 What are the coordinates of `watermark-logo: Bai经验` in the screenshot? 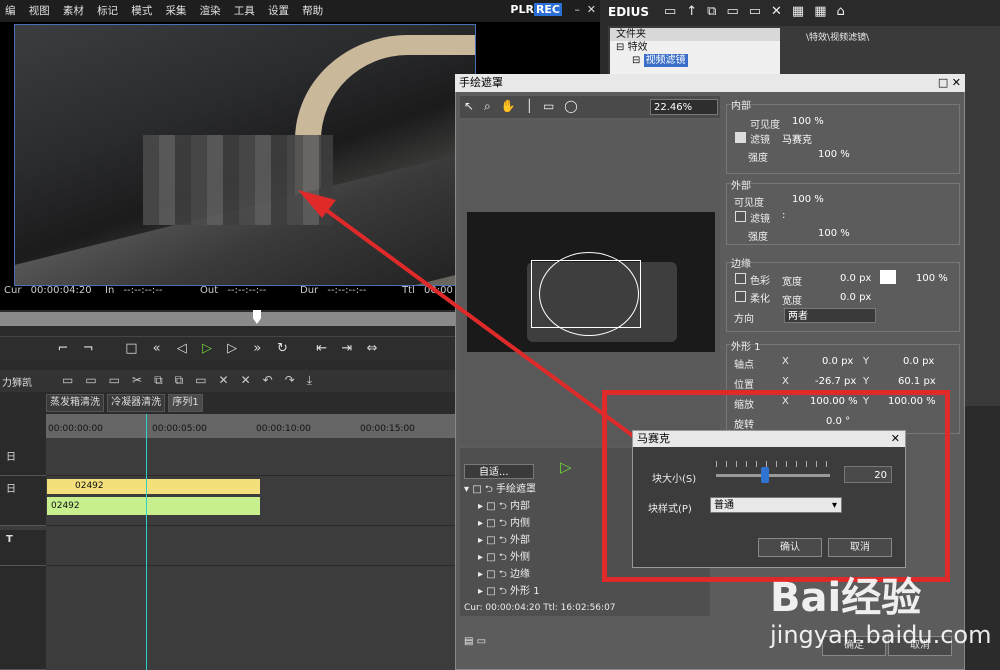 It's located at (846, 598).